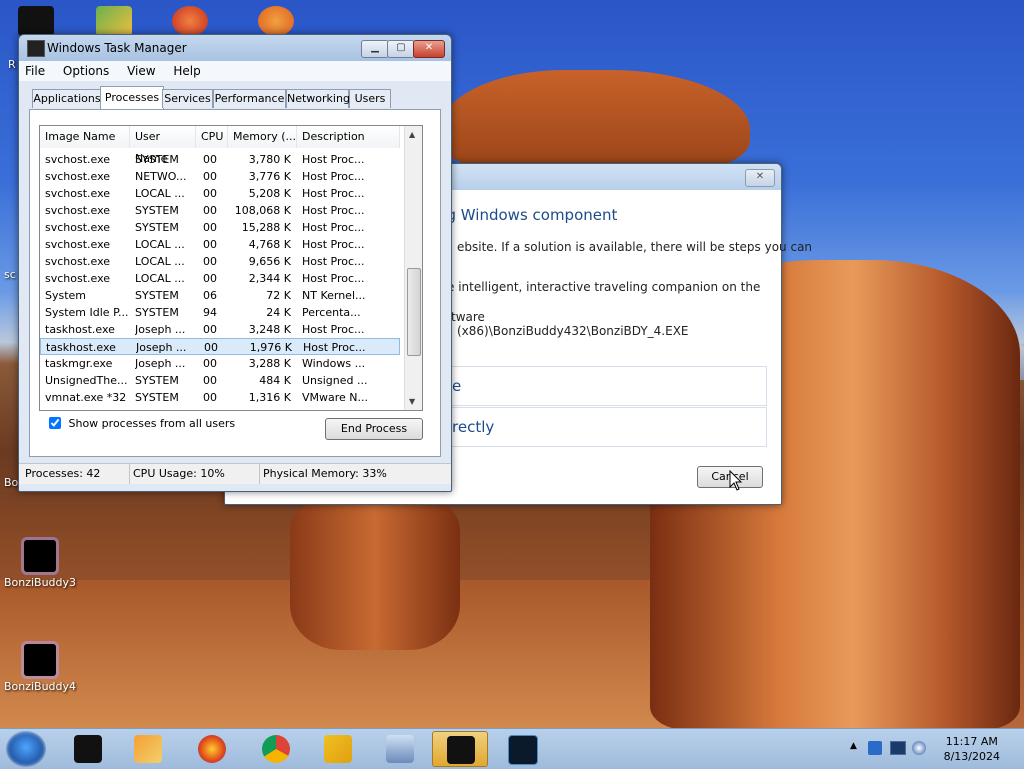 Image resolution: width=1024 pixels, height=769 pixels. I want to click on taskbar-item-performance-monitor, so click(522, 749).